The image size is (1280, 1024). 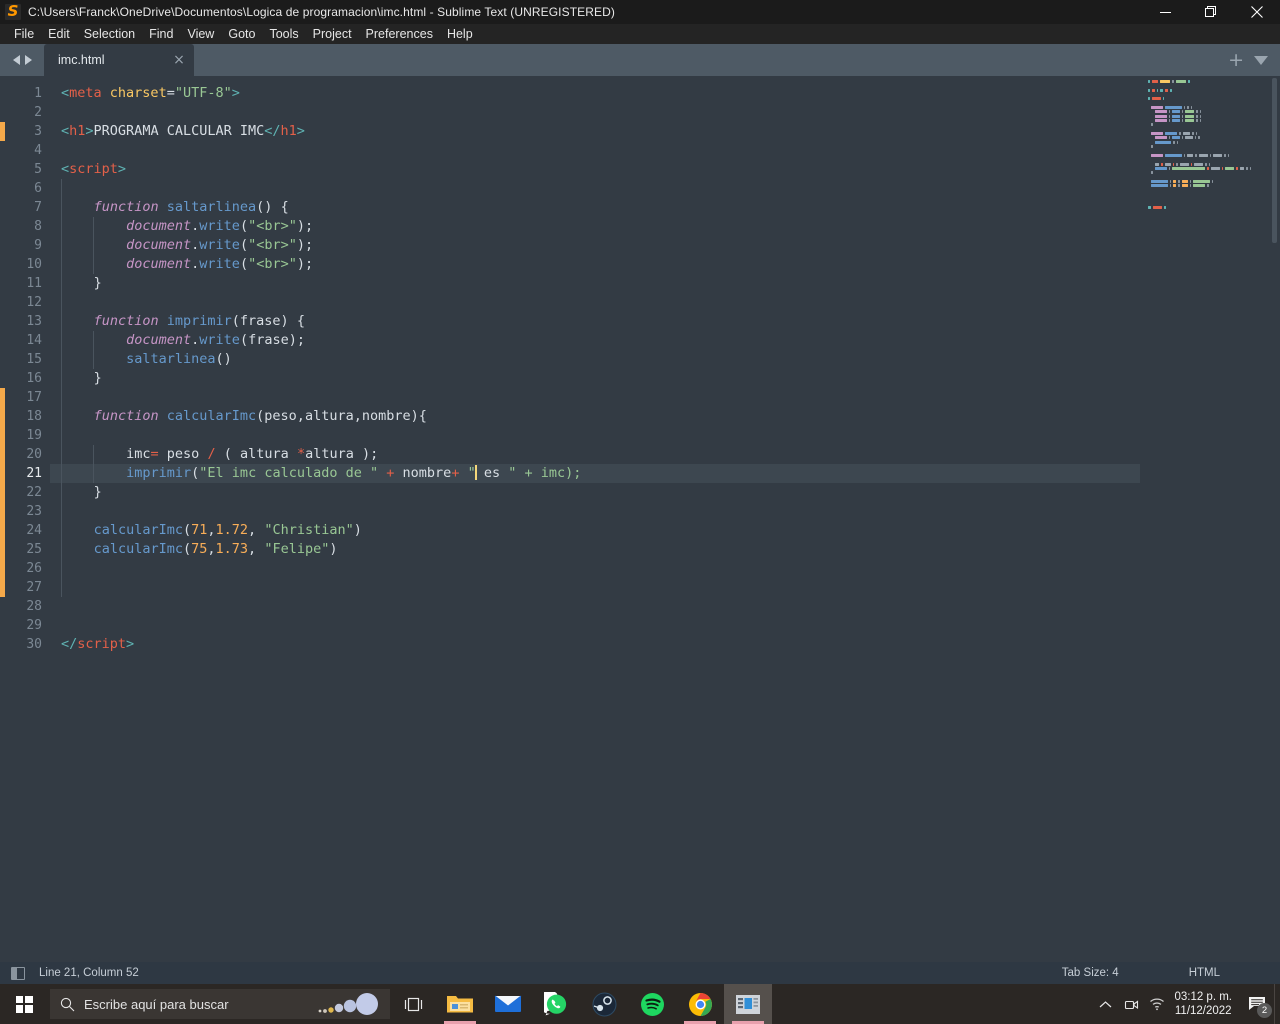 I want to click on maximize-button, so click(x=1211, y=12).